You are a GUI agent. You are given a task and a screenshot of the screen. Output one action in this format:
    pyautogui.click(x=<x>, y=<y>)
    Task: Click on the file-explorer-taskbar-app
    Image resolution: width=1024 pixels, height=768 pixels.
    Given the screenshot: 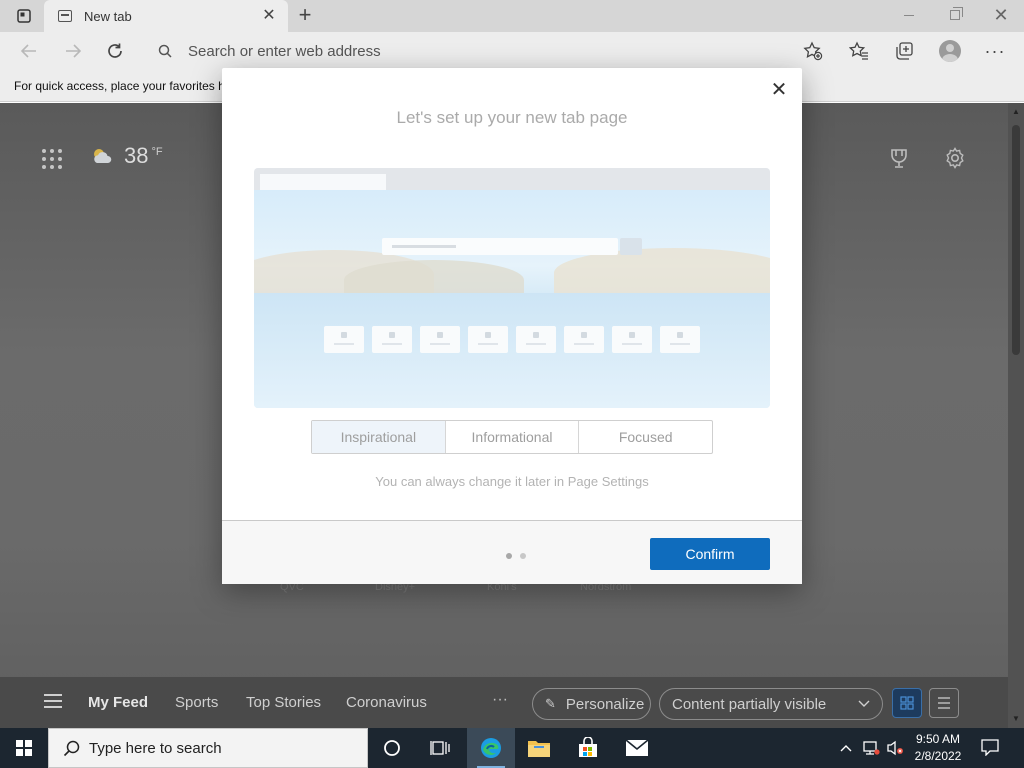 What is the action you would take?
    pyautogui.click(x=539, y=748)
    